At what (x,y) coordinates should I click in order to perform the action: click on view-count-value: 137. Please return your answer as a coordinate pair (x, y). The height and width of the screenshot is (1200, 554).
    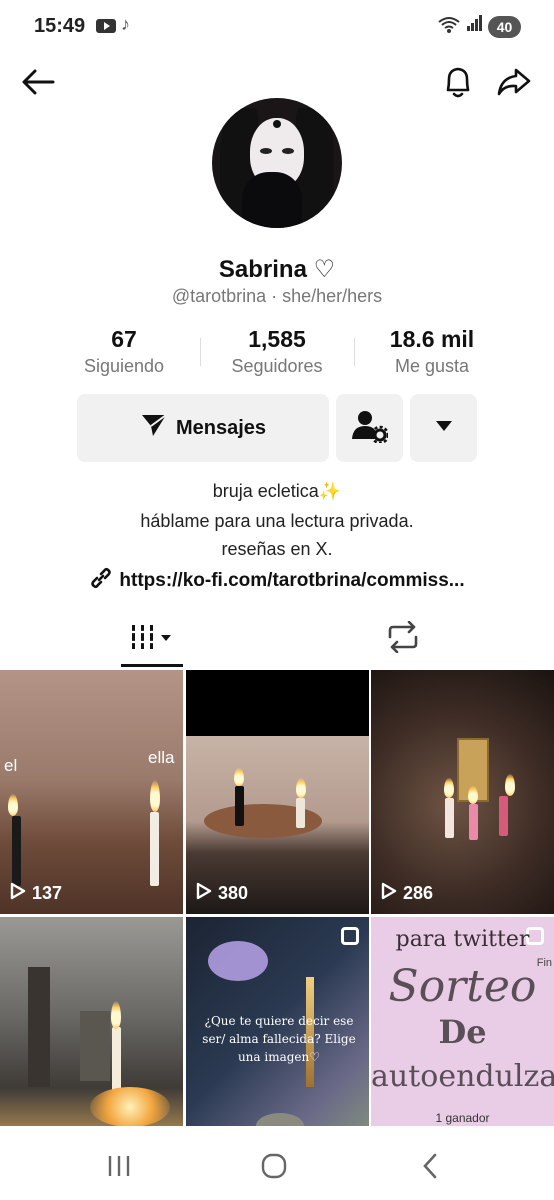
    Looking at the image, I should click on (47, 893).